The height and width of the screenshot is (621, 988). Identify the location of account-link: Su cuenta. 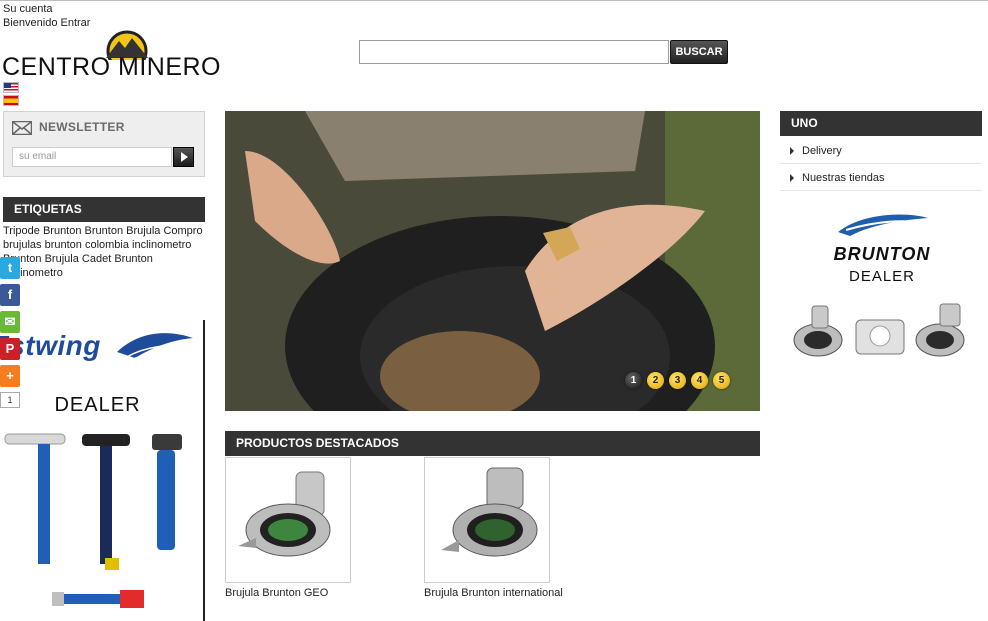
(28, 9).